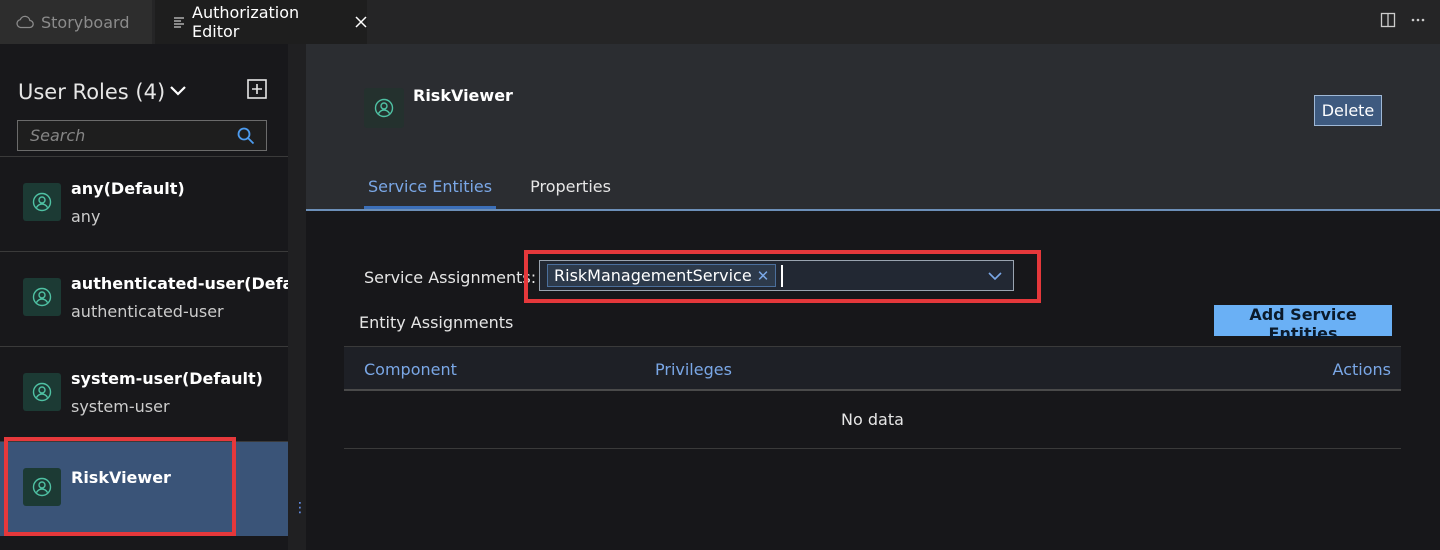 This screenshot has width=1440, height=550. What do you see at coordinates (123, 135) in the screenshot?
I see `search-input` at bounding box center [123, 135].